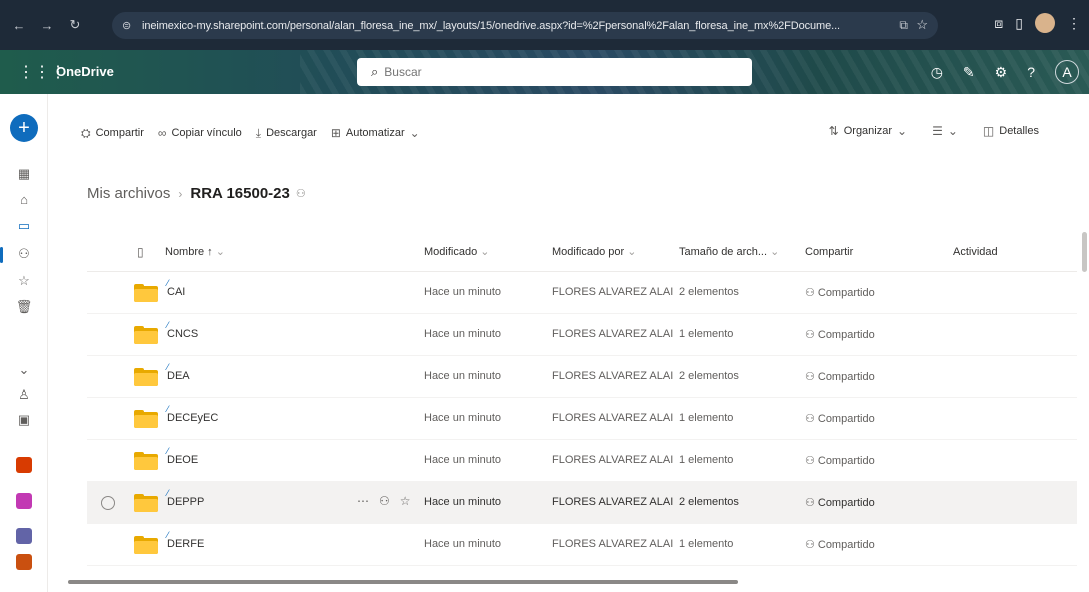  What do you see at coordinates (146, 503) in the screenshot?
I see `folder-icon` at bounding box center [146, 503].